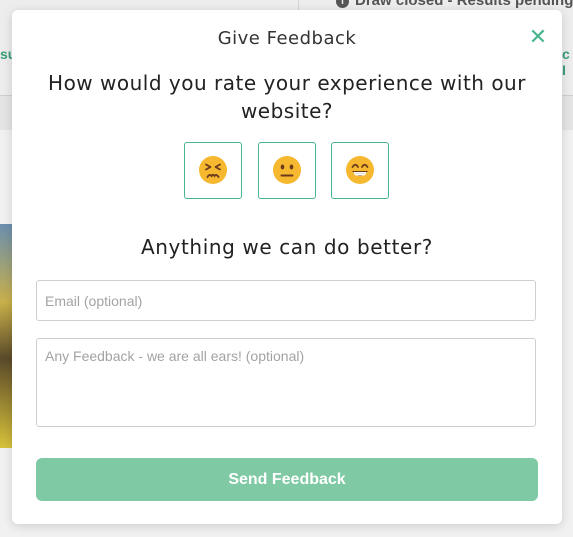 The width and height of the screenshot is (573, 537). What do you see at coordinates (286, 300) in the screenshot?
I see `email-field` at bounding box center [286, 300].